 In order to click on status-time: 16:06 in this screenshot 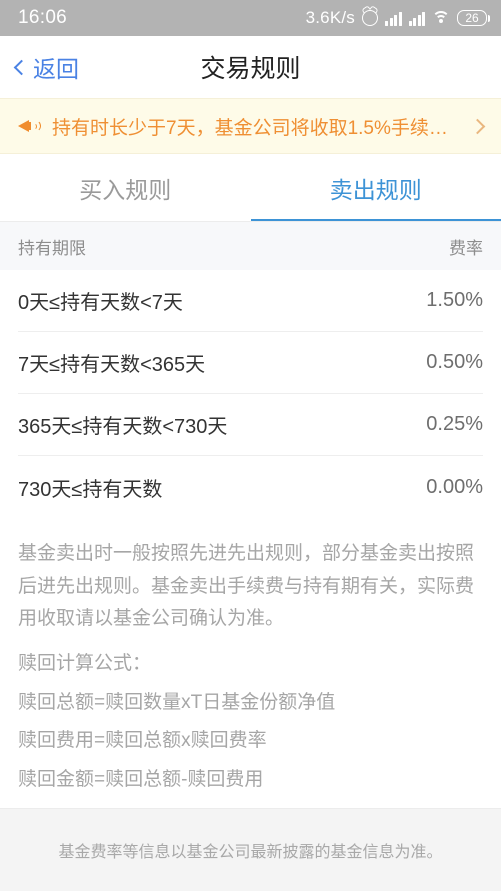, I will do `click(43, 17)`.